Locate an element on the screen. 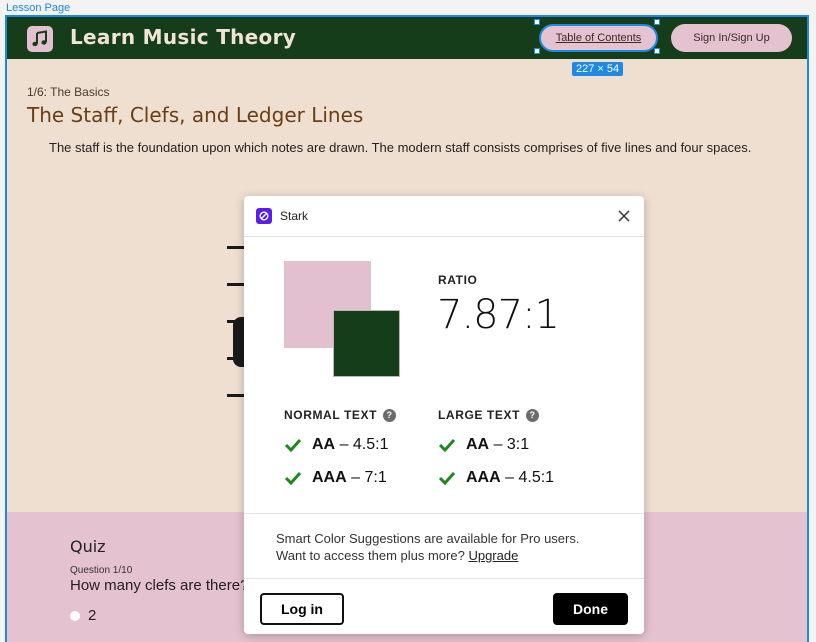  site-title: Learn Music Theory is located at coordinates (183, 37).